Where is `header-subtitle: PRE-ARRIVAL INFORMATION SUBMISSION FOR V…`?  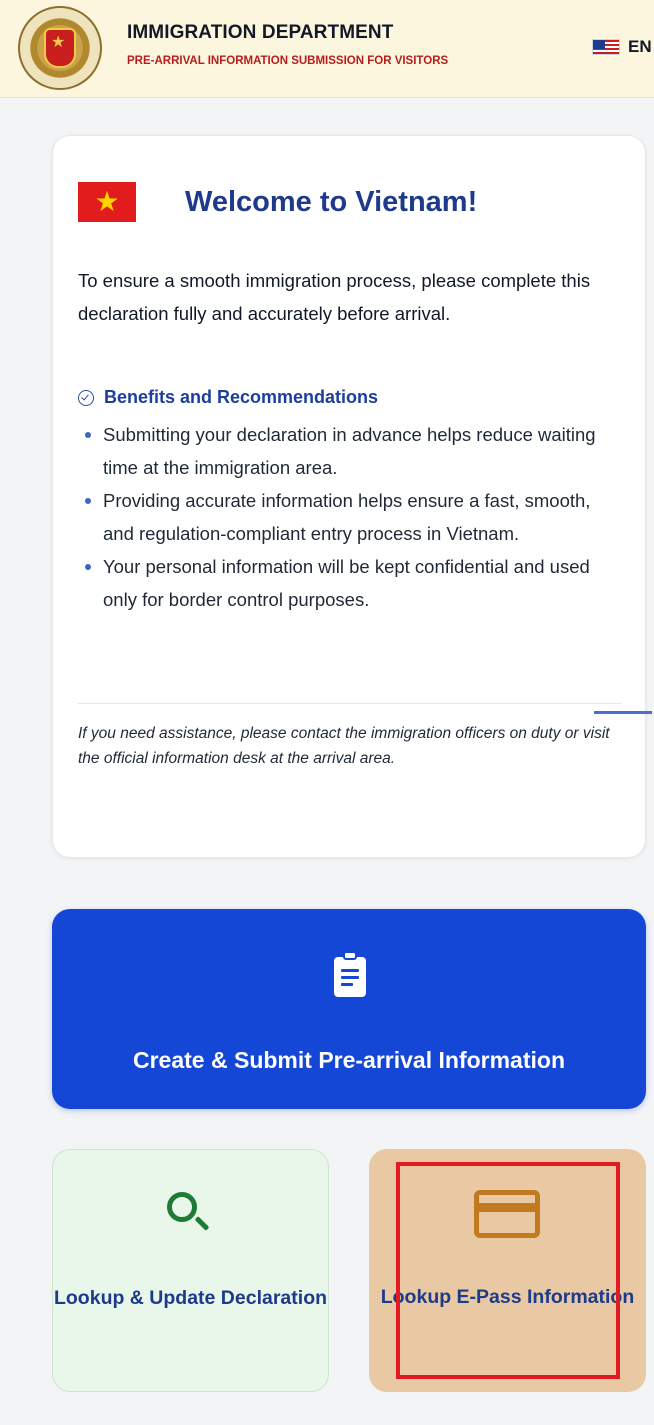 header-subtitle: PRE-ARRIVAL INFORMATION SUBMISSION FOR V… is located at coordinates (288, 61).